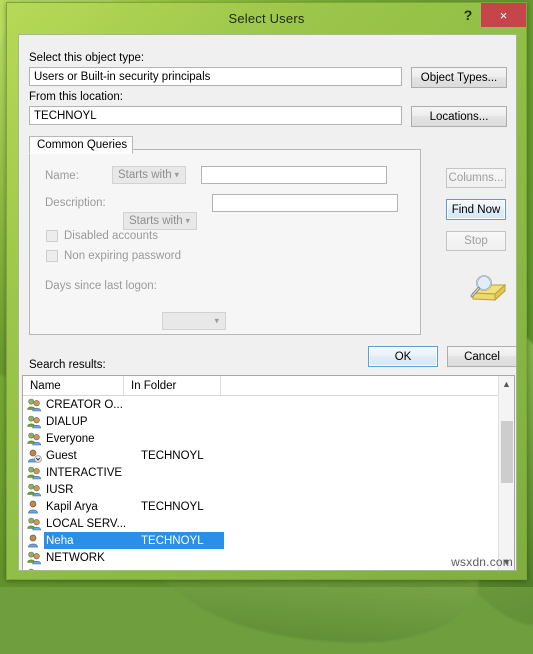  I want to click on row-name: NETWORK, so click(75, 558).